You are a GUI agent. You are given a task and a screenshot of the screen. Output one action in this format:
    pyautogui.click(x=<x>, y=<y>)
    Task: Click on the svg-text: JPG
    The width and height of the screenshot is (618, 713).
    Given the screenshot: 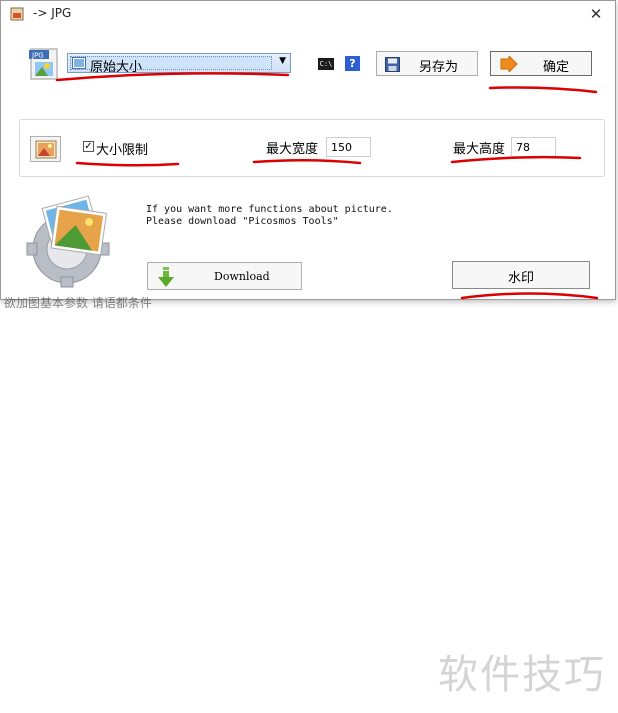 What is the action you would take?
    pyautogui.click(x=37, y=56)
    